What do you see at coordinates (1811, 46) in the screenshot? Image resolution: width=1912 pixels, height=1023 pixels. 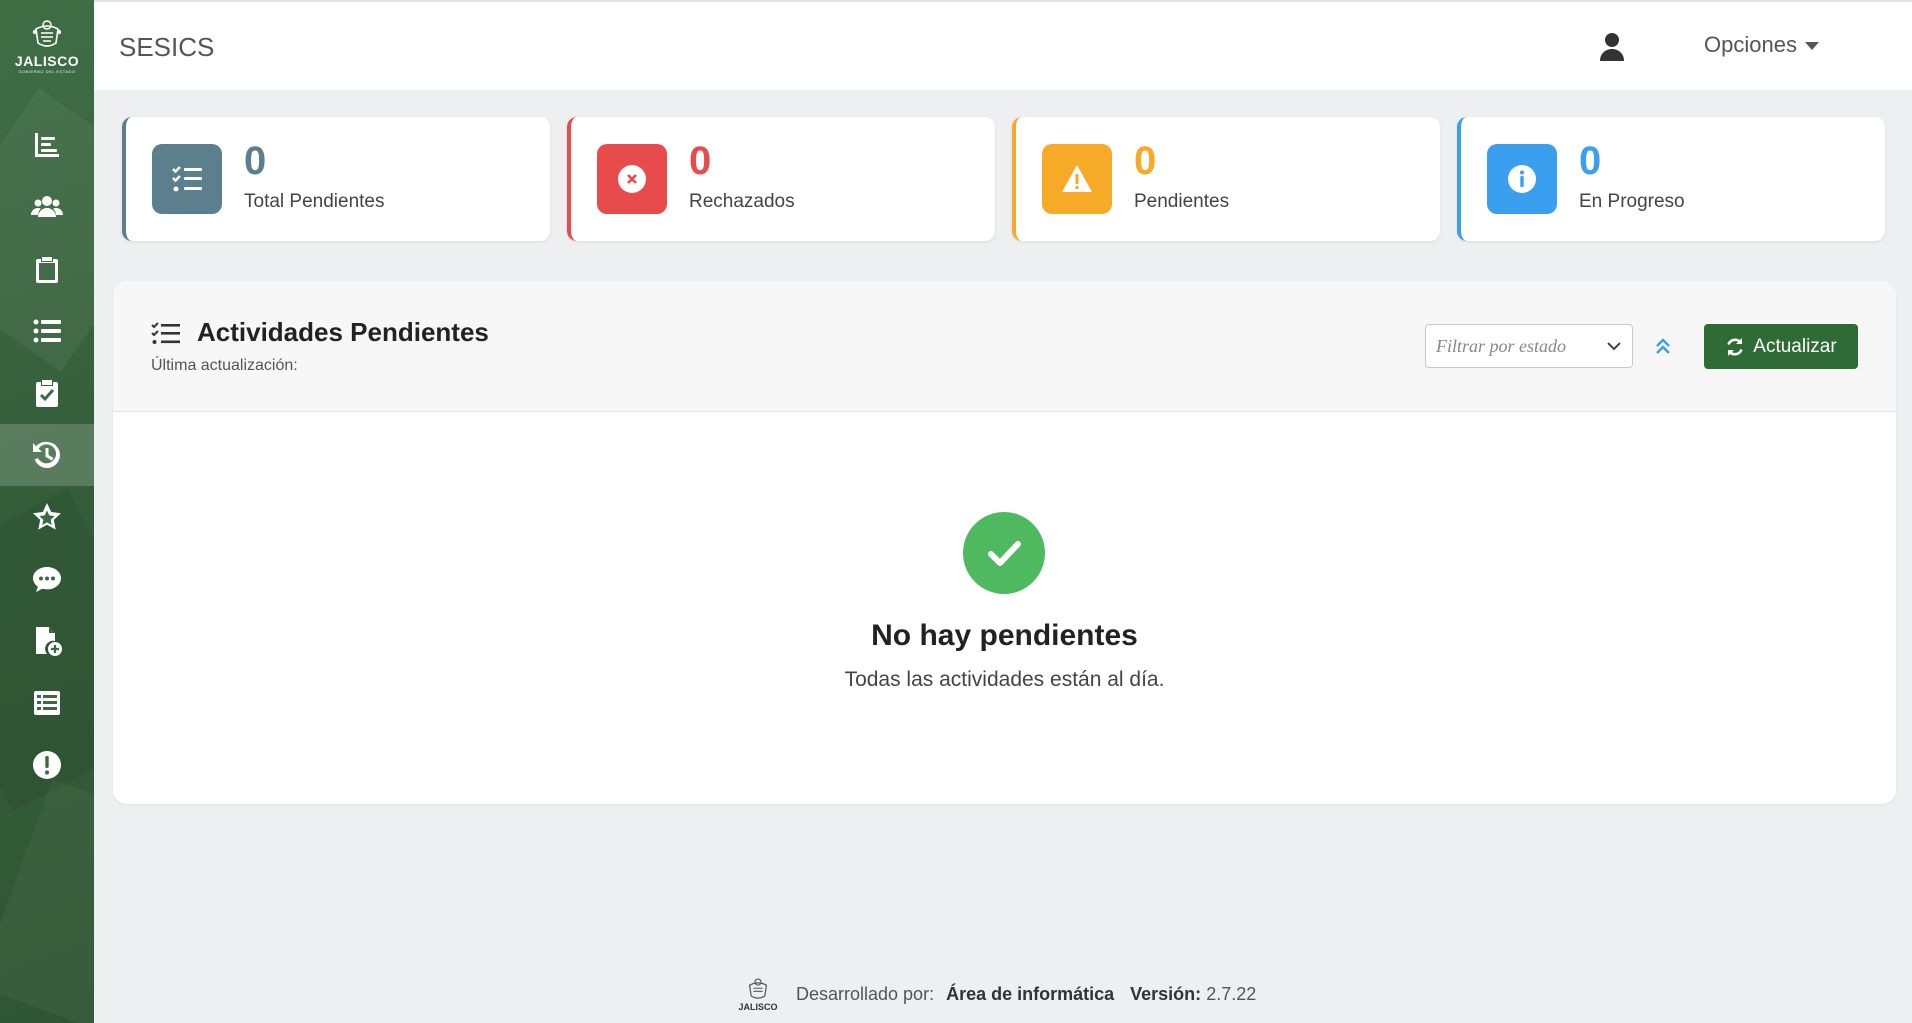 I see `caret-down-icon` at bounding box center [1811, 46].